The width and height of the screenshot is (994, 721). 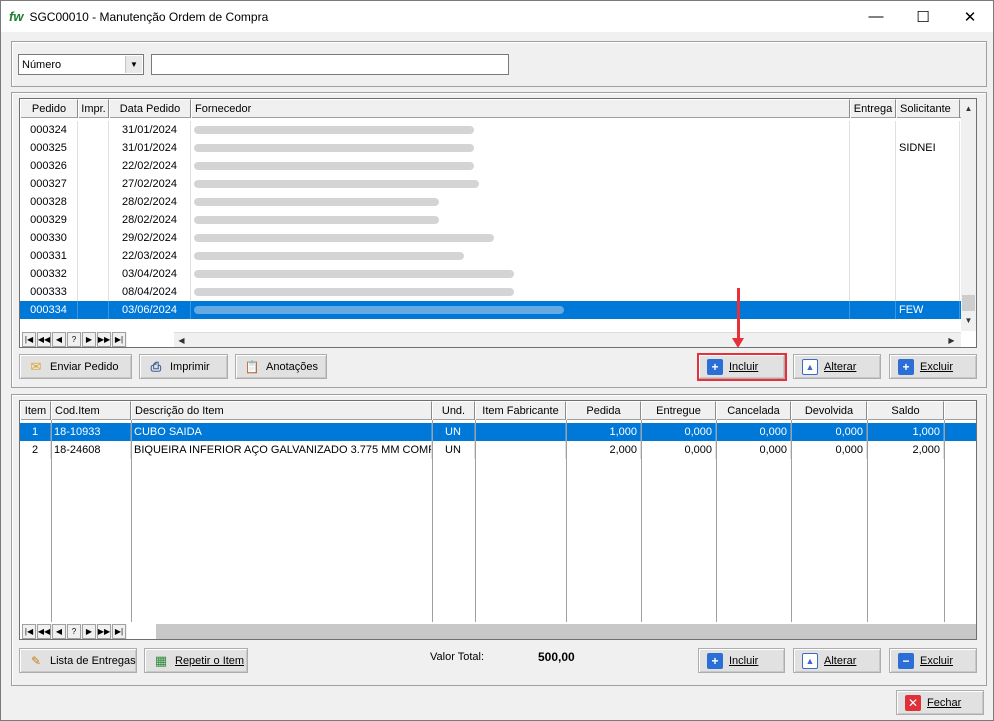 I want to click on maximize-button: ☐, so click(x=923, y=16).